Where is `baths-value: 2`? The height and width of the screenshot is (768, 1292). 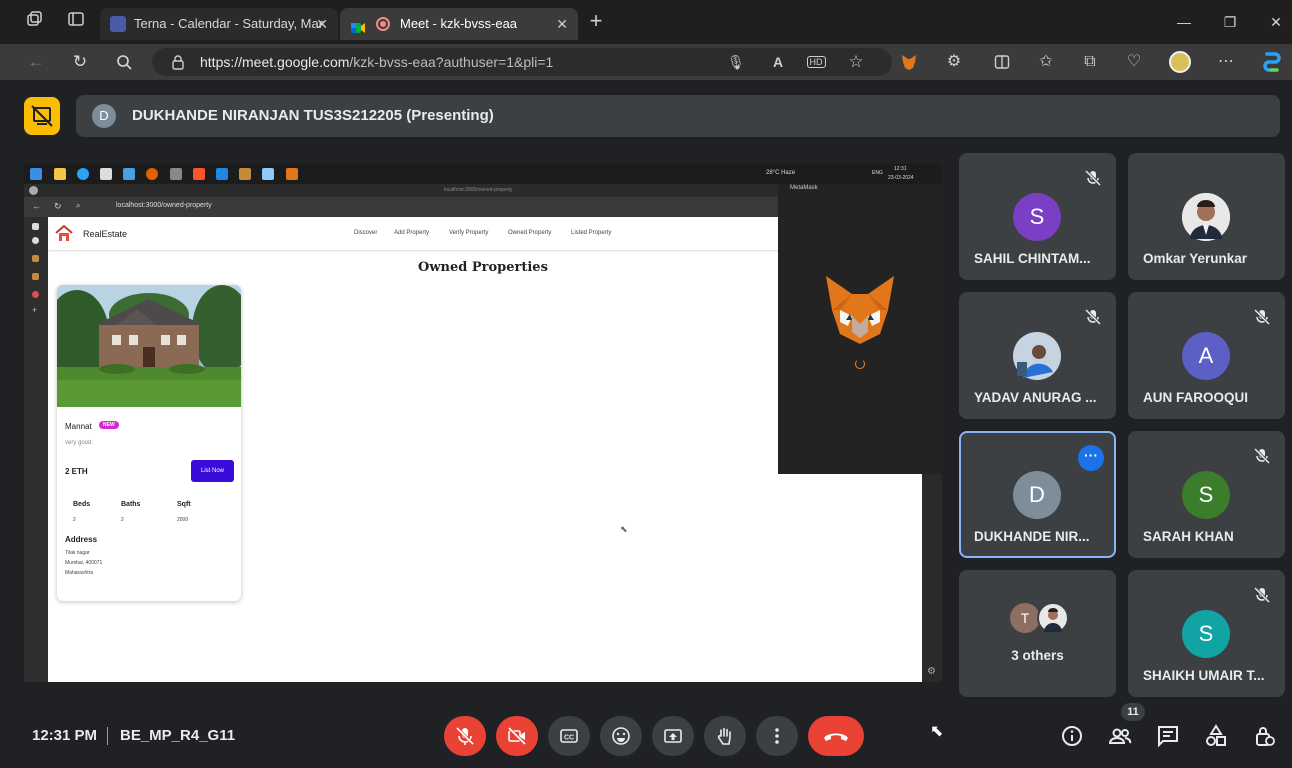
baths-value: 2 is located at coordinates (122, 520).